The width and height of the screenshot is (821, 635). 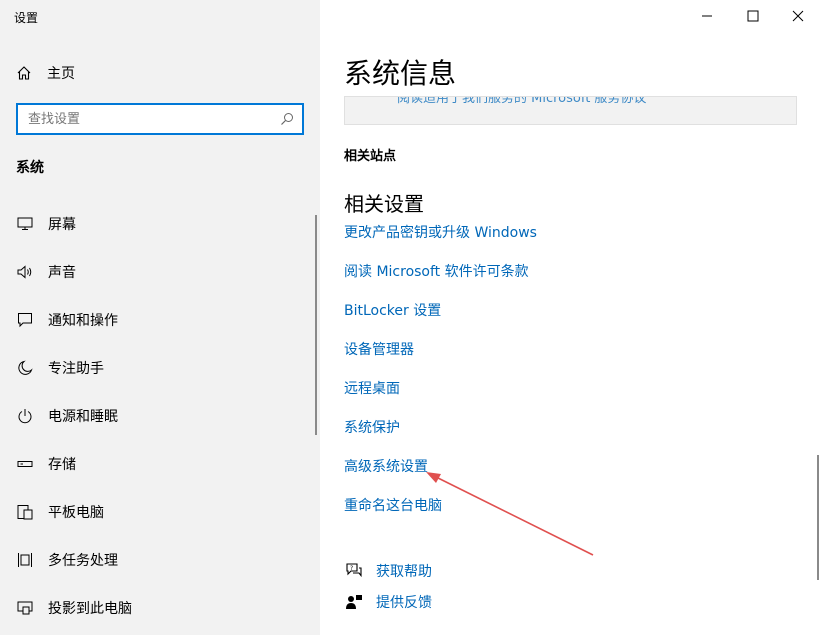 I want to click on sidebar-item-label: 专注助手, so click(x=76, y=369).